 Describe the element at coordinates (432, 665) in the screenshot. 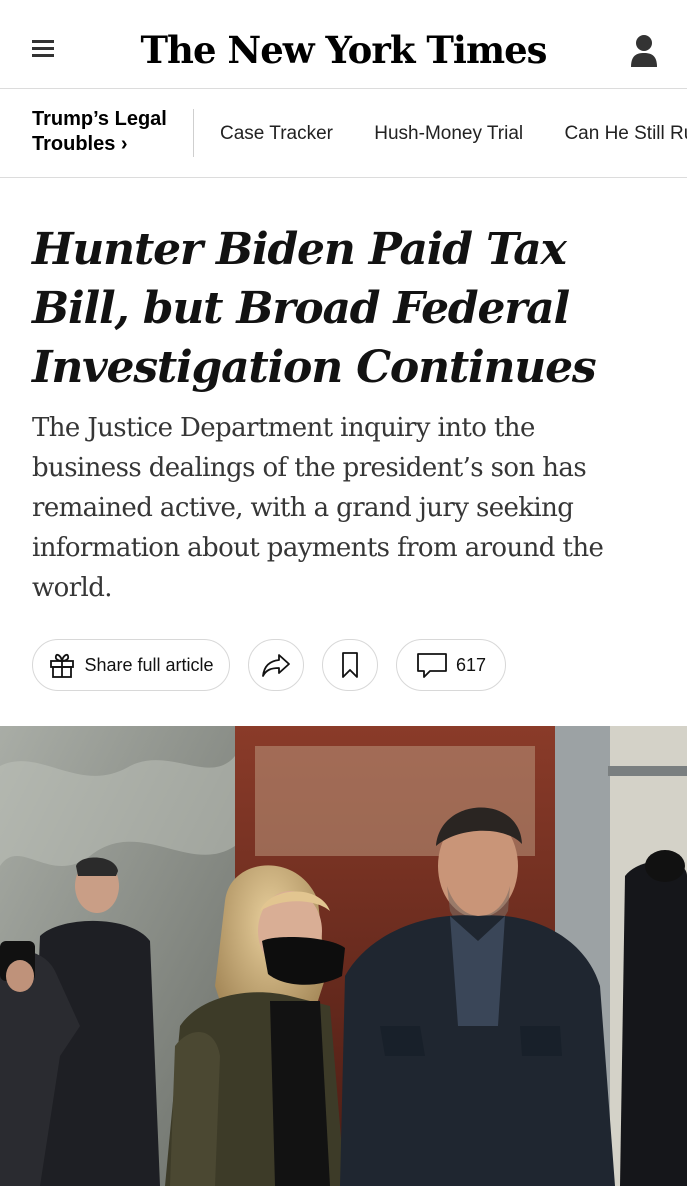

I see `comment-bubble-icon` at that location.